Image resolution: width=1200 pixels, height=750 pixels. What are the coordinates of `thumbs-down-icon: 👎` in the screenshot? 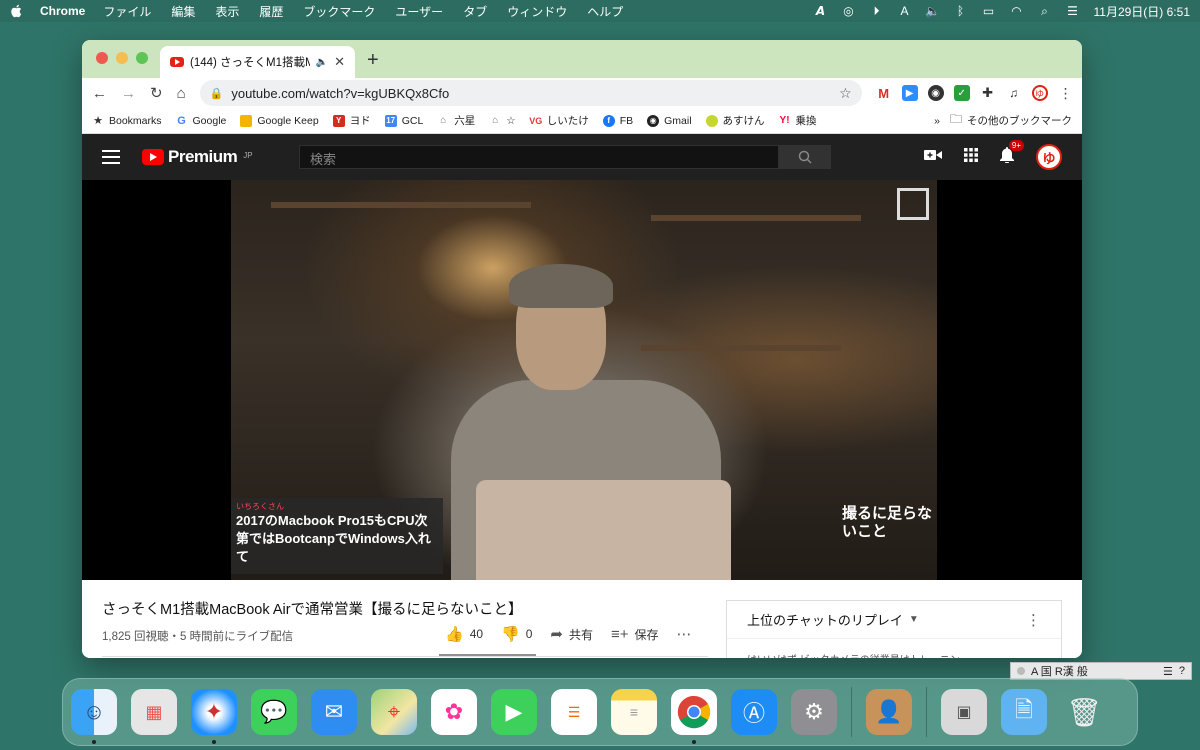 It's located at (510, 634).